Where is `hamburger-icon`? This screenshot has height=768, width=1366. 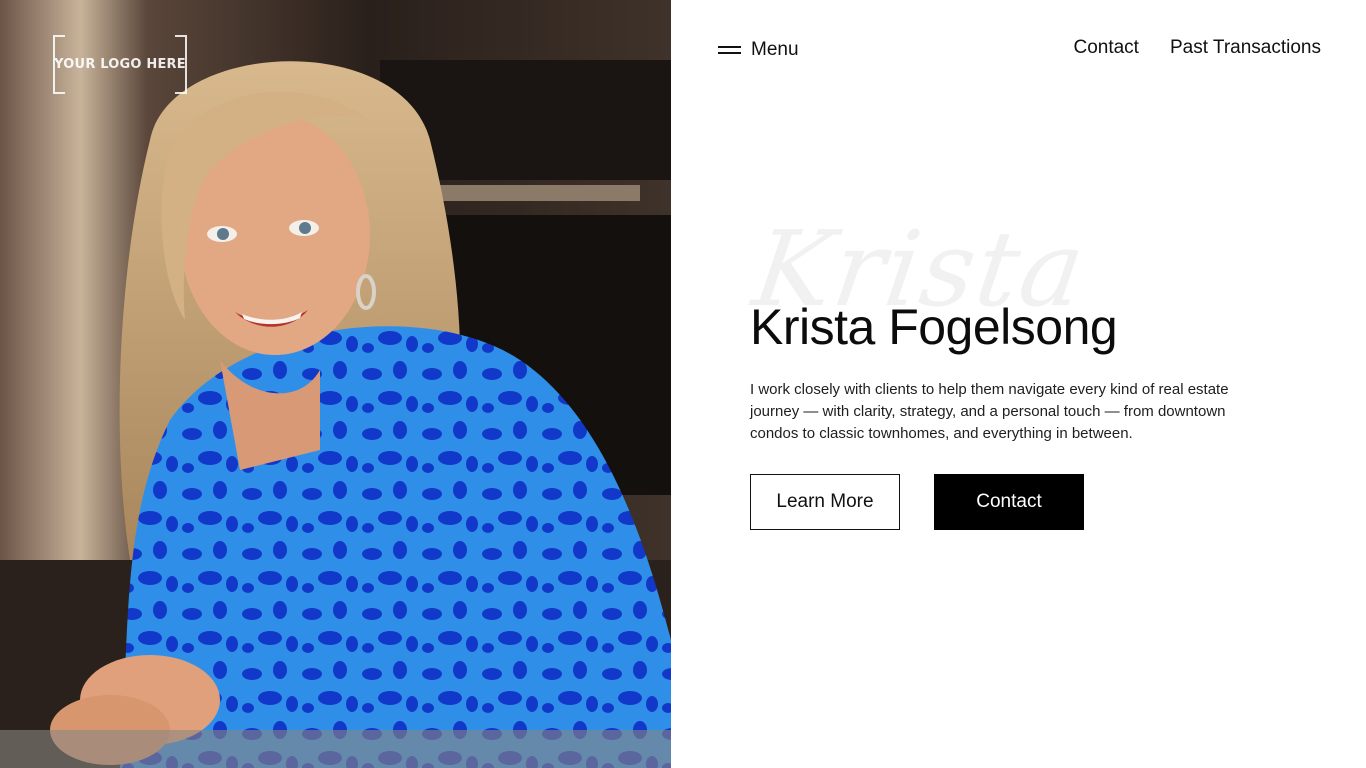 hamburger-icon is located at coordinates (729, 50).